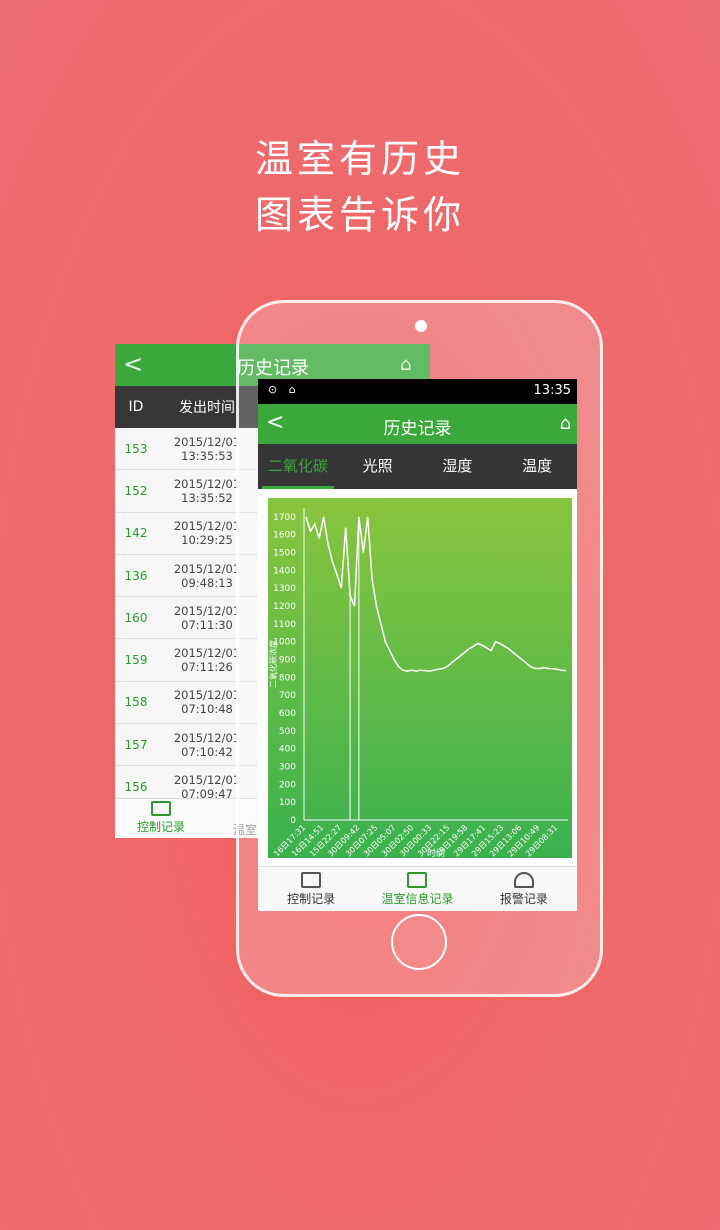 Image resolution: width=720 pixels, height=1230 pixels. Describe the element at coordinates (524, 889) in the screenshot. I see `nav-alarm-records: 报警记录` at that location.